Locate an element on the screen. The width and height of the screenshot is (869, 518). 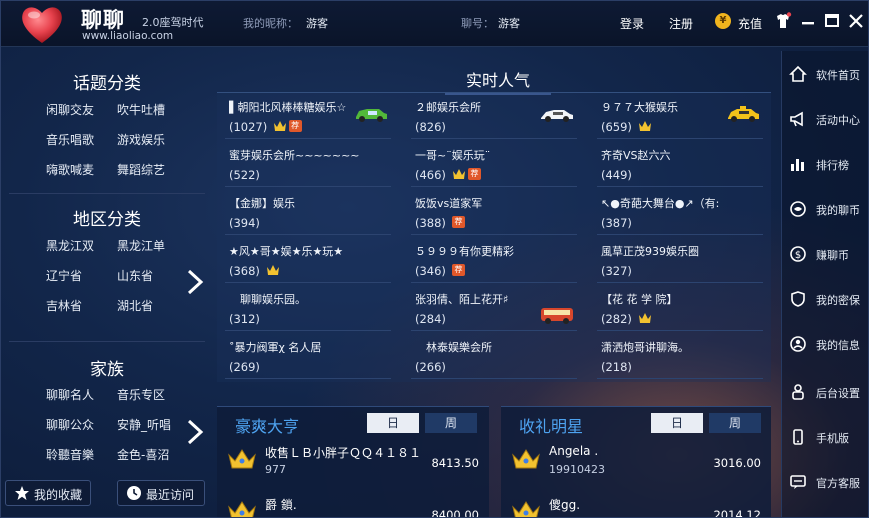
recharge-button: 充值 is located at coordinates (750, 23).